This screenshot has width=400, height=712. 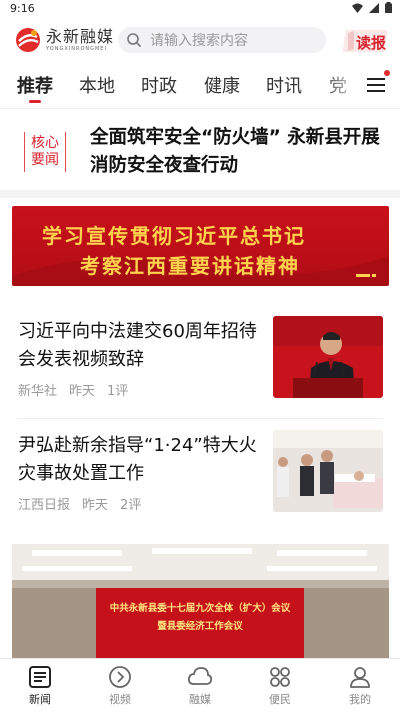 What do you see at coordinates (35, 101) in the screenshot?
I see `active-tab-indicator` at bounding box center [35, 101].